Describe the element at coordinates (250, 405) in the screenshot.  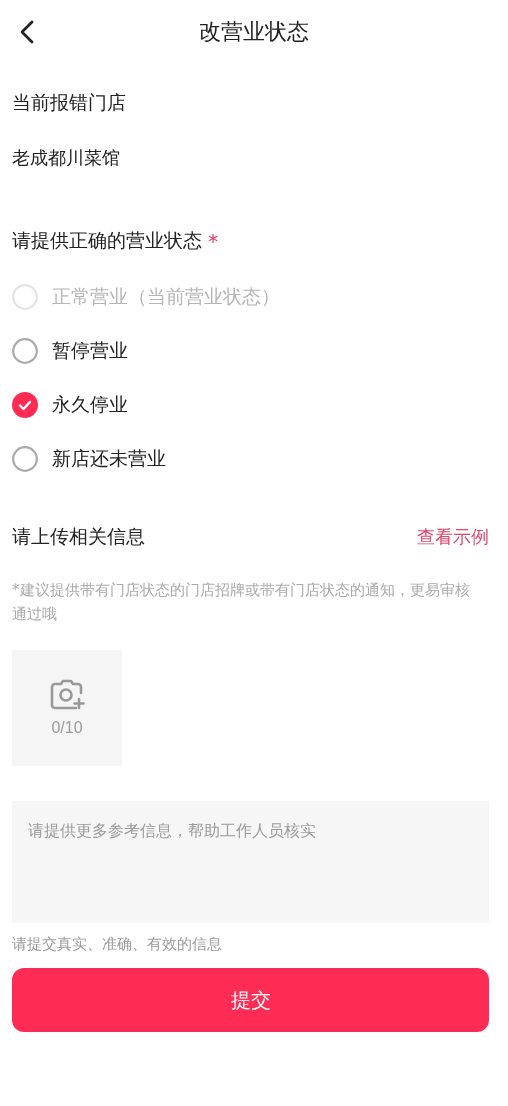
I see `status-option: 永久停业` at that location.